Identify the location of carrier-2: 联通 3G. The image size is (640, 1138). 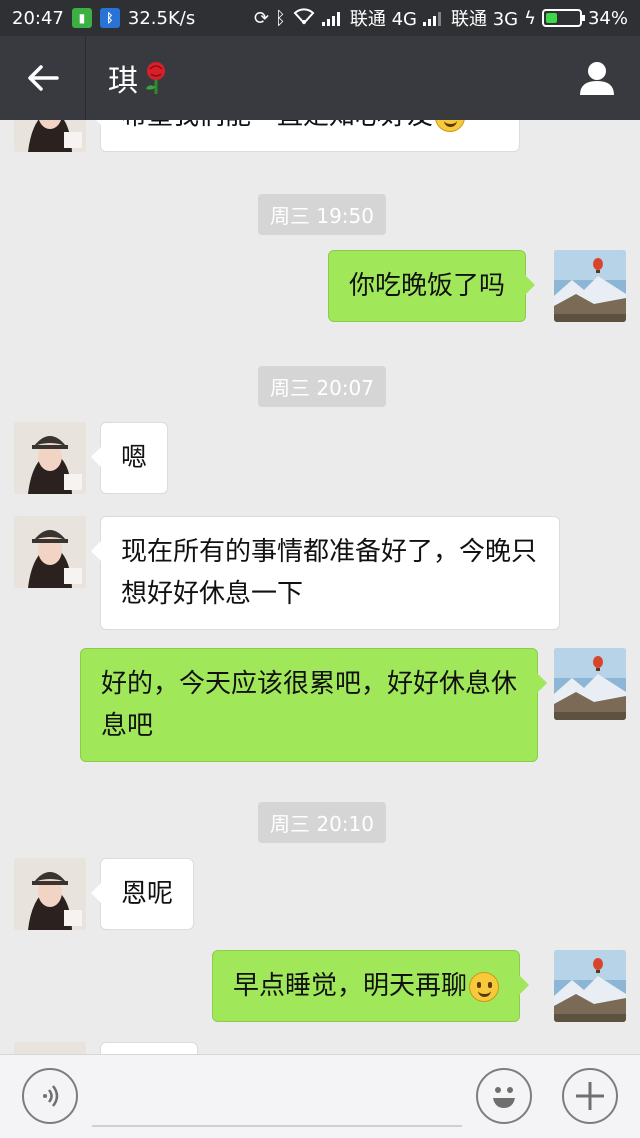
(484, 19).